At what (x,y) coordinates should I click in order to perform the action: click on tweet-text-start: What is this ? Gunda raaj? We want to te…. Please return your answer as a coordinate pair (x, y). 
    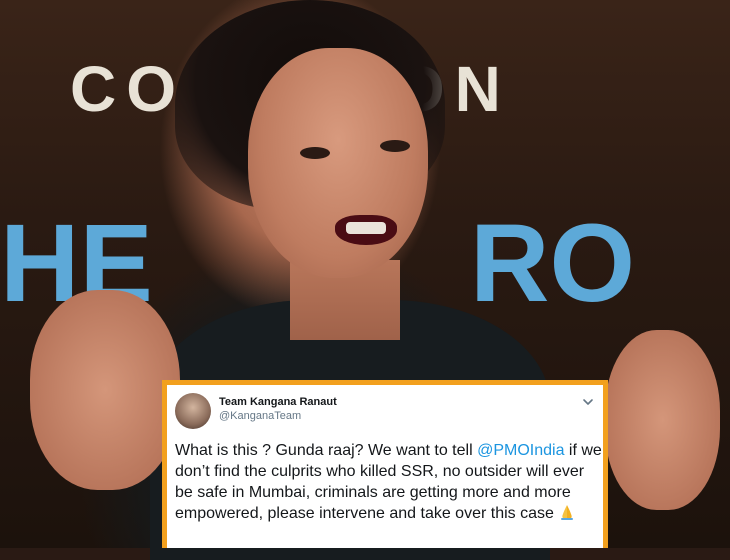
    Looking at the image, I should click on (326, 450).